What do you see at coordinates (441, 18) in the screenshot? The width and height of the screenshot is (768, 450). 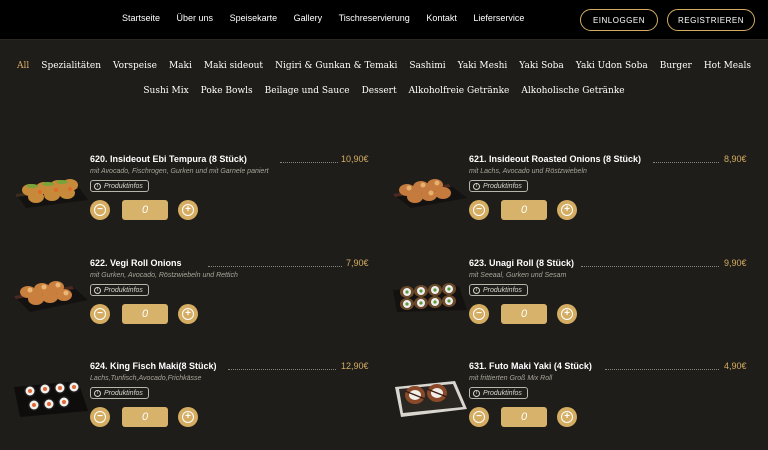 I see `nav-kontakt: Kontakt` at bounding box center [441, 18].